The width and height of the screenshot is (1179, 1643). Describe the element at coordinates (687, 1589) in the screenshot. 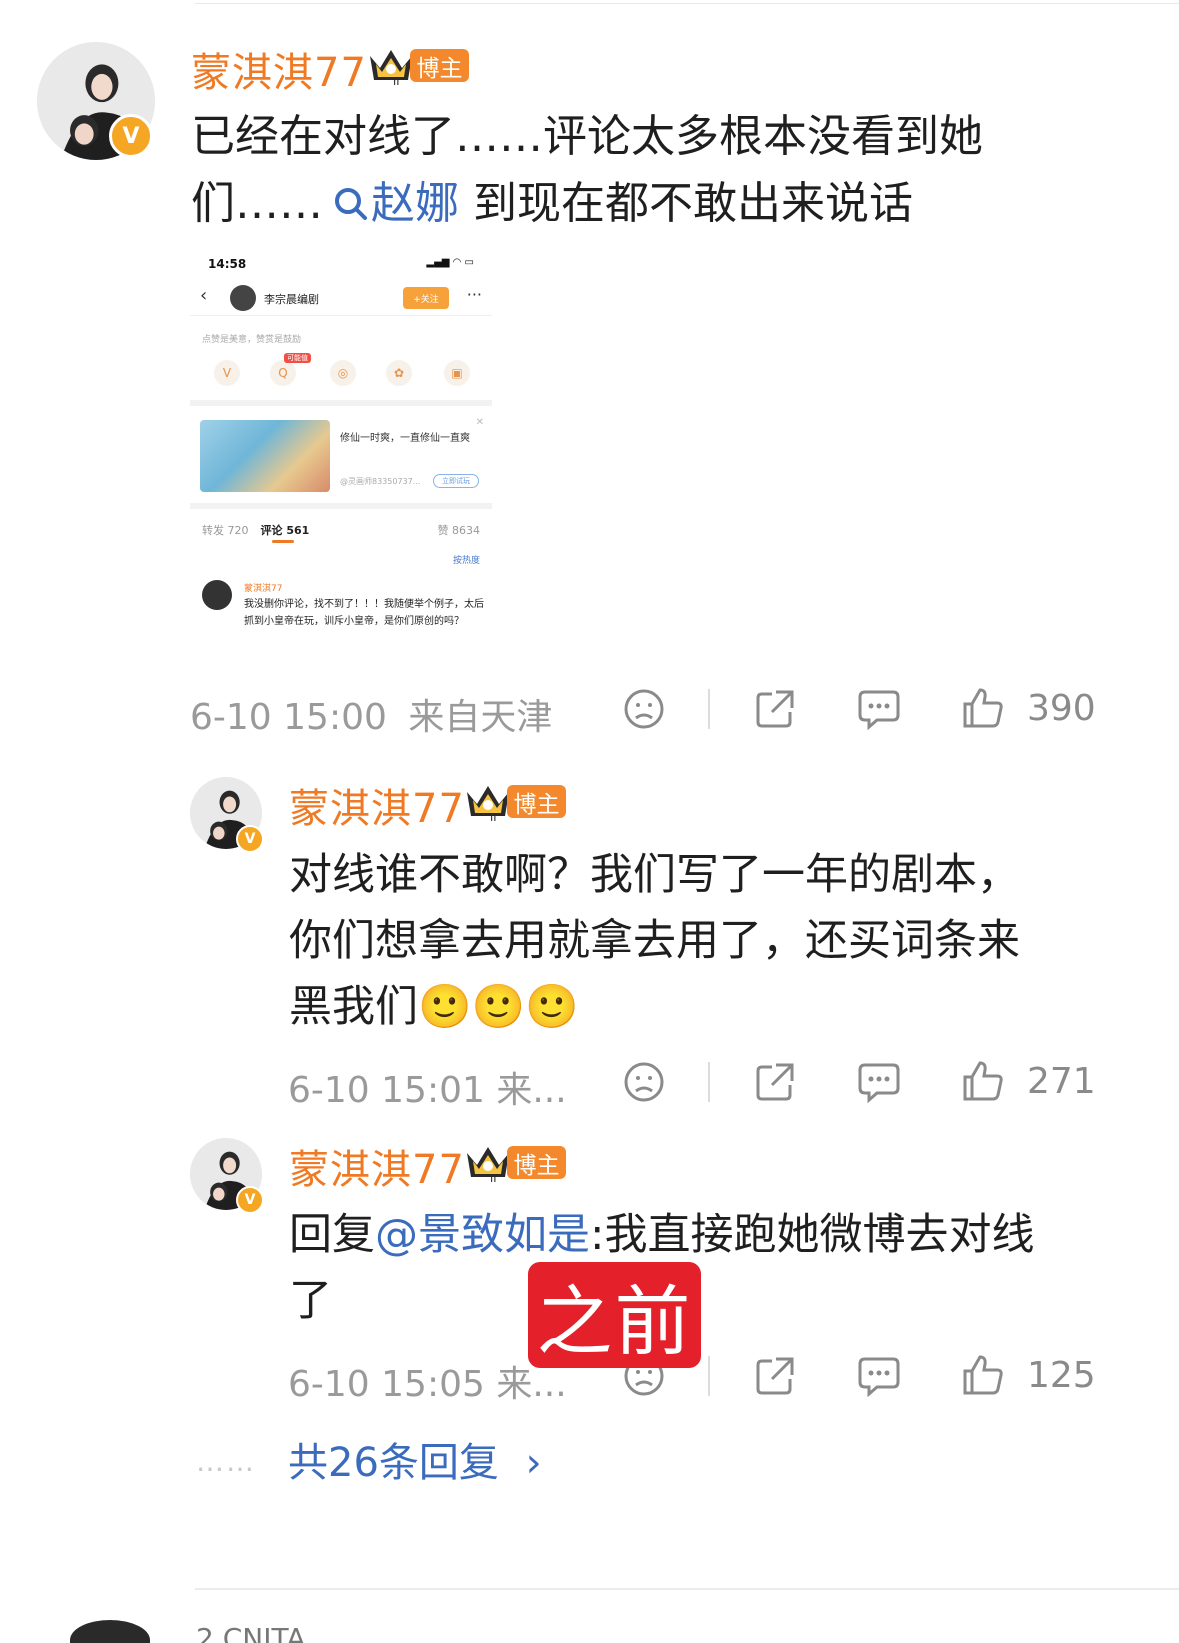

I see `bottom-divider` at that location.